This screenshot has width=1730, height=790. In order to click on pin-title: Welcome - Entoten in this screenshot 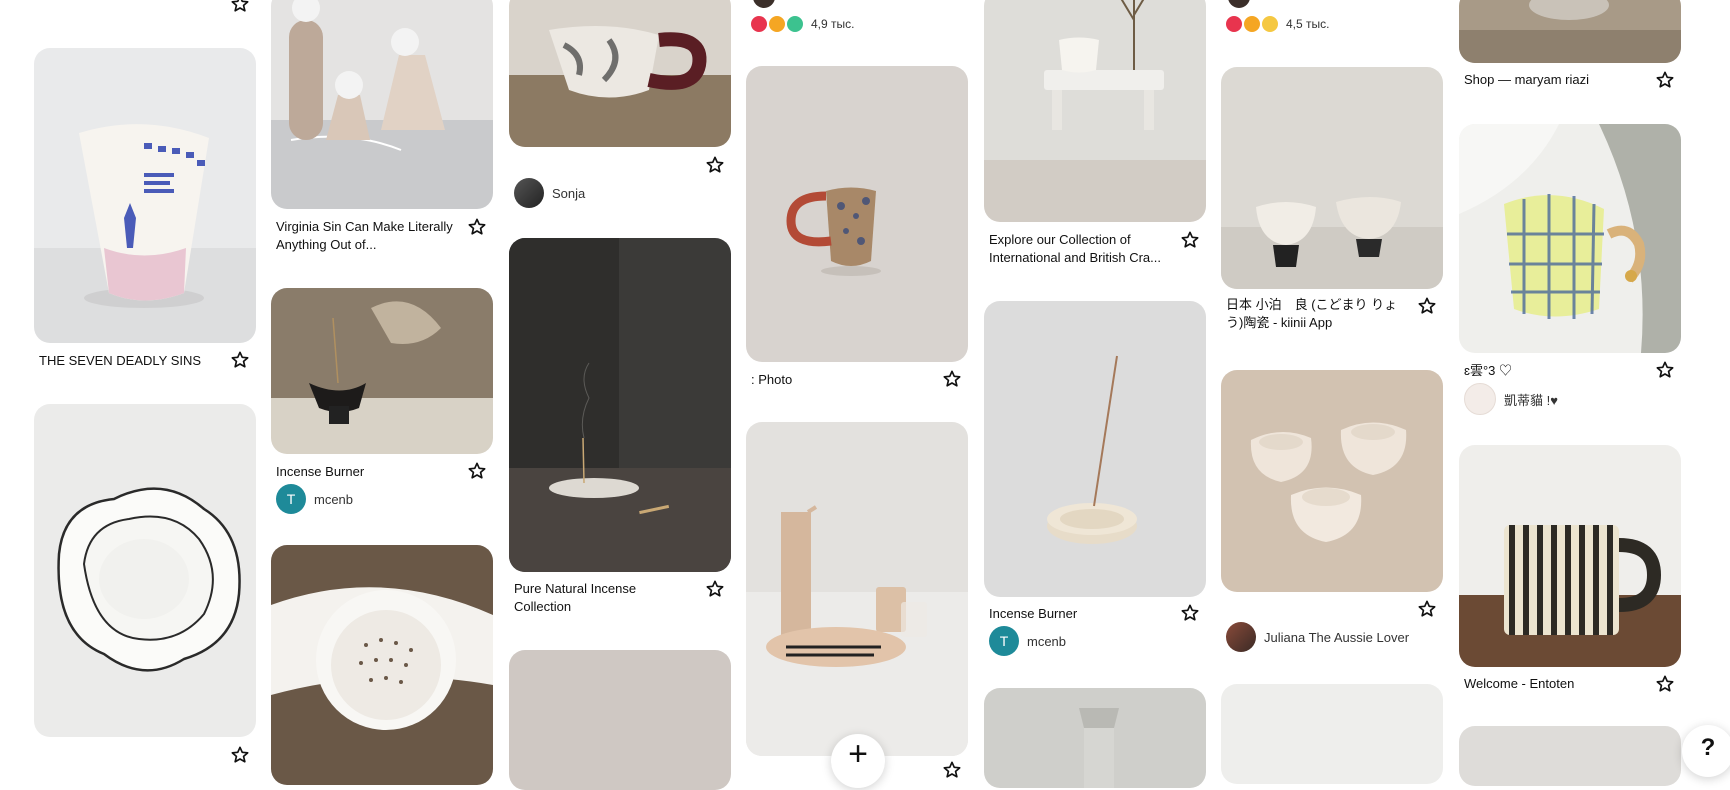, I will do `click(1555, 684)`.